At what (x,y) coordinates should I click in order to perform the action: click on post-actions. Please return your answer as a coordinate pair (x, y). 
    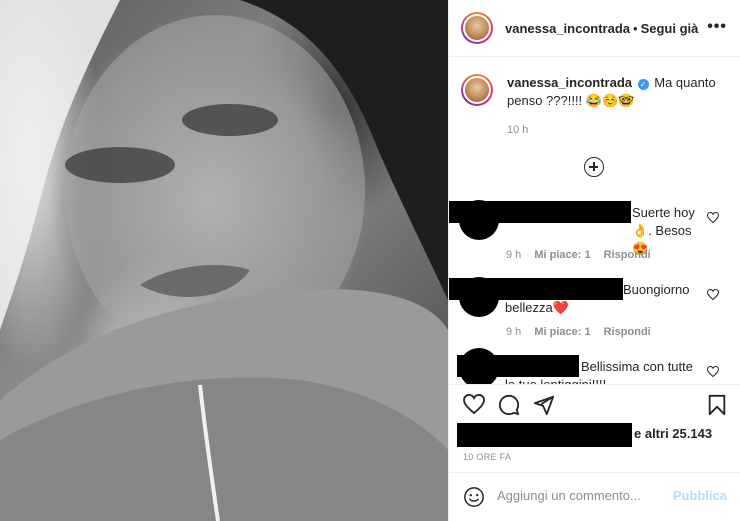
    Looking at the image, I should click on (594, 405).